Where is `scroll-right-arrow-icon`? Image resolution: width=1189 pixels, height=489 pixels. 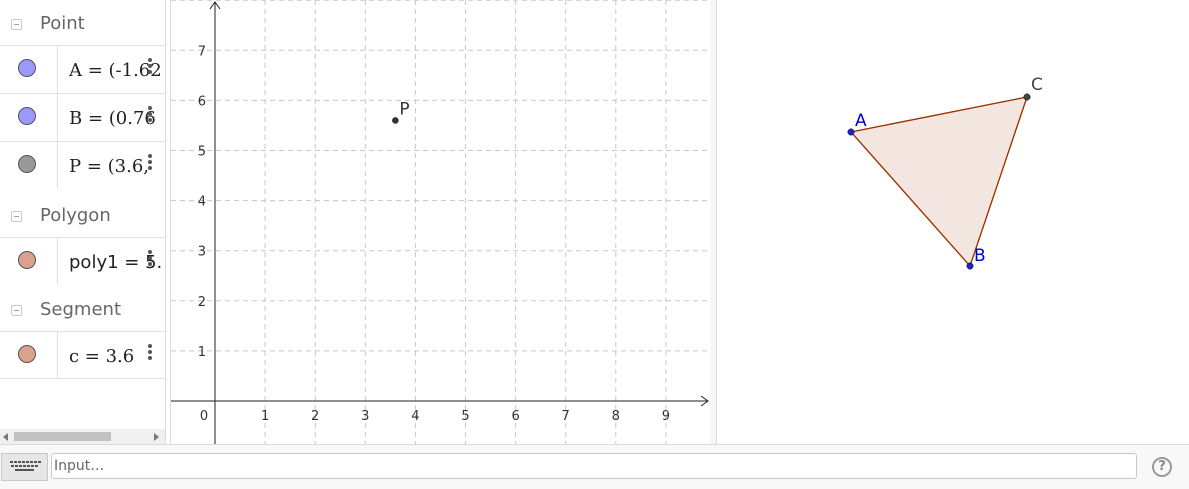
scroll-right-arrow-icon is located at coordinates (156, 437).